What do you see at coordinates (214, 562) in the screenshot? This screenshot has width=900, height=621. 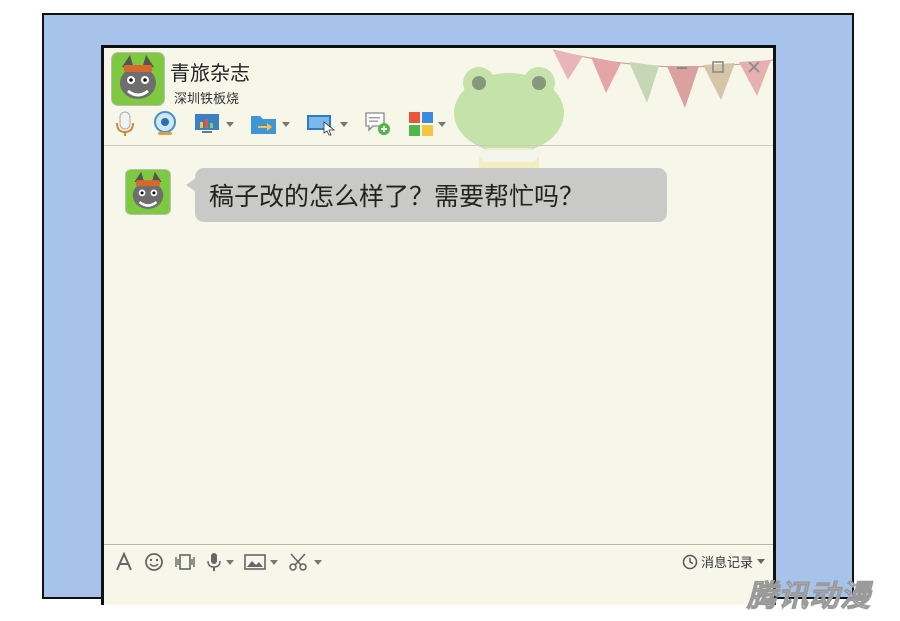 I see `voice-icon` at bounding box center [214, 562].